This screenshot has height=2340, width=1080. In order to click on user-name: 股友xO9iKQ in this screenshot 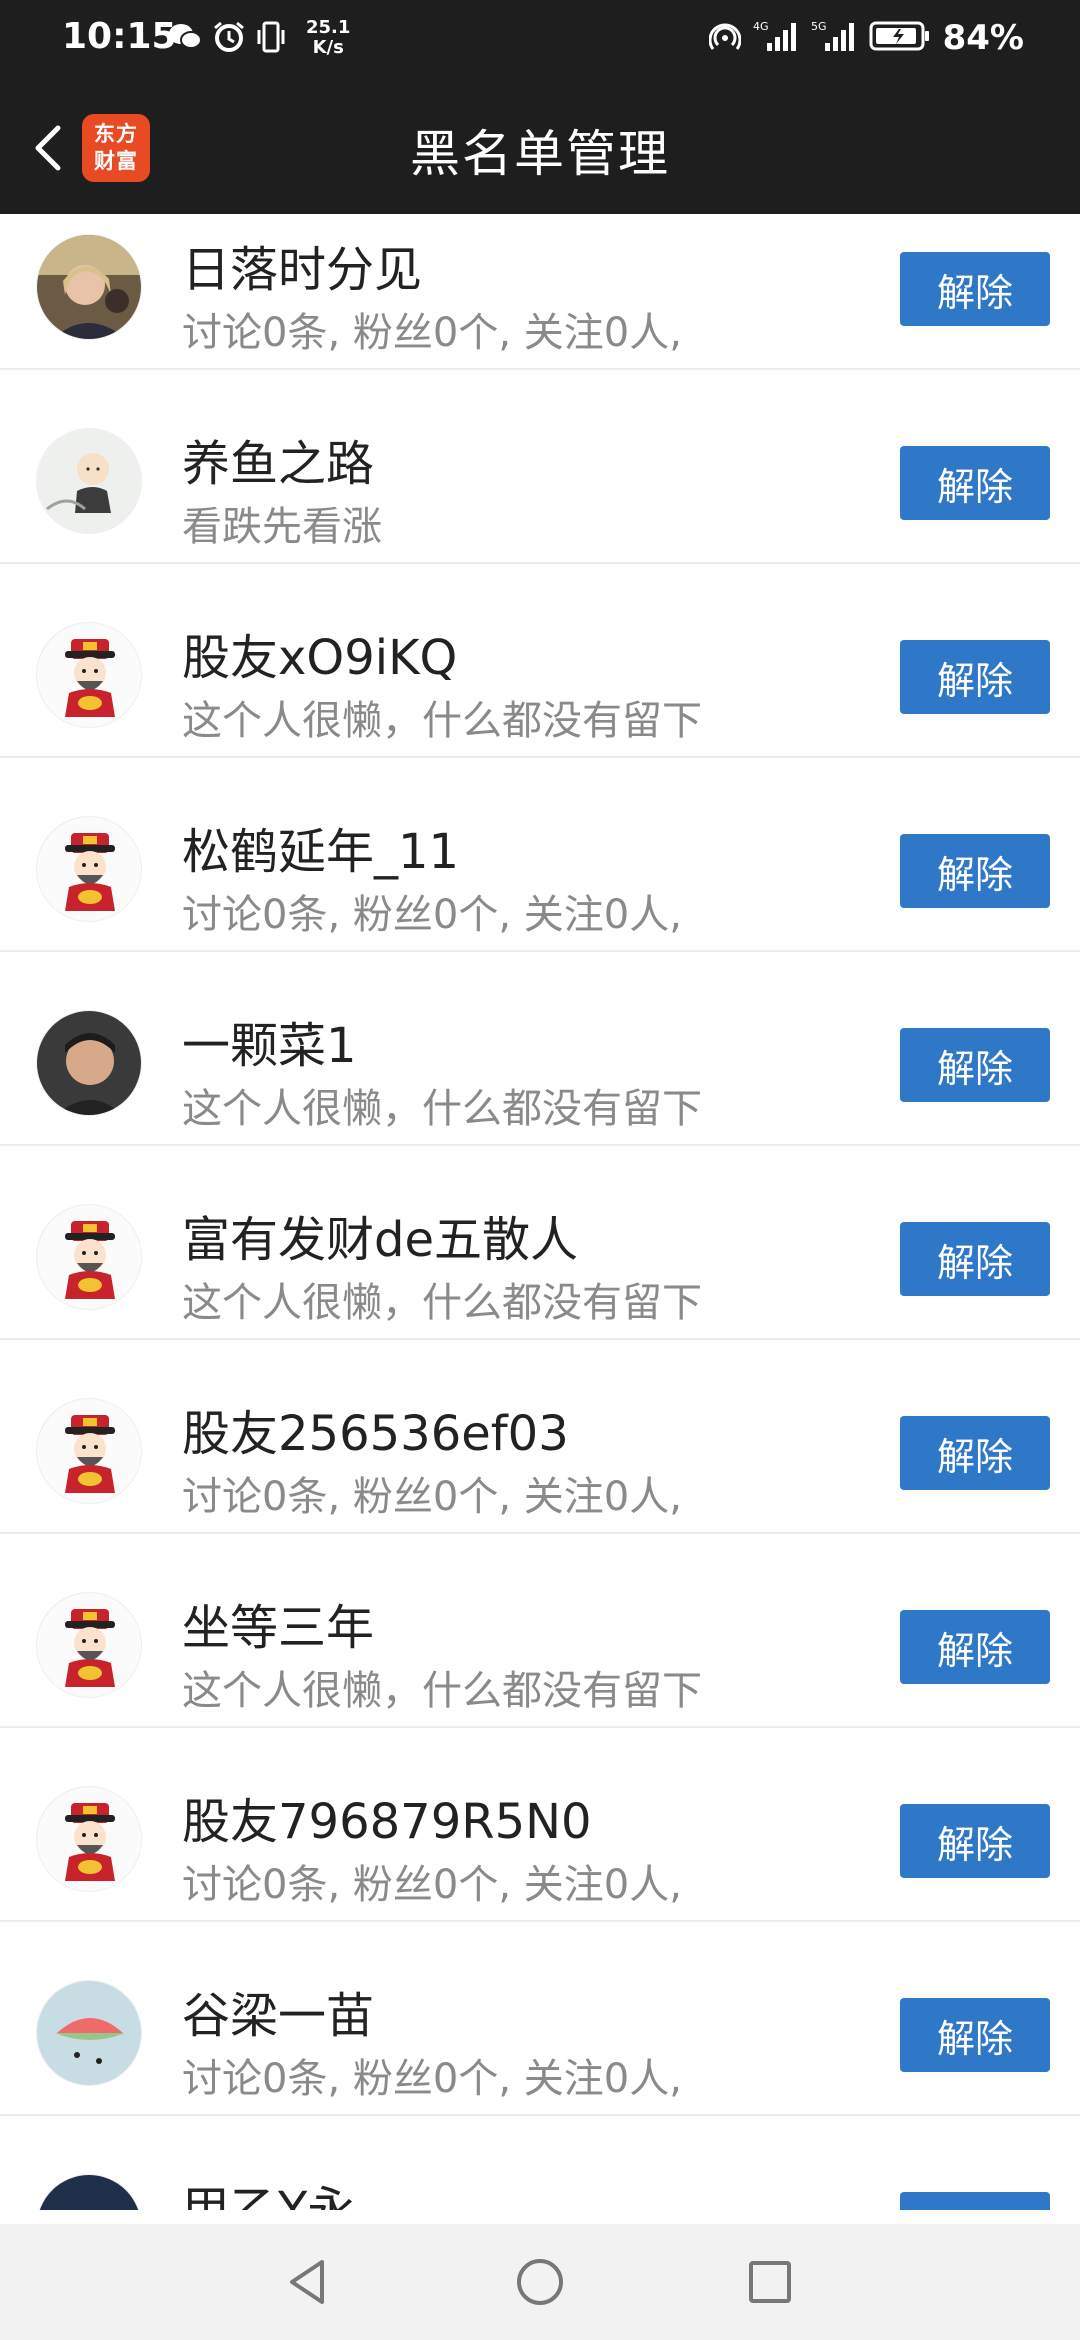, I will do `click(319, 653)`.